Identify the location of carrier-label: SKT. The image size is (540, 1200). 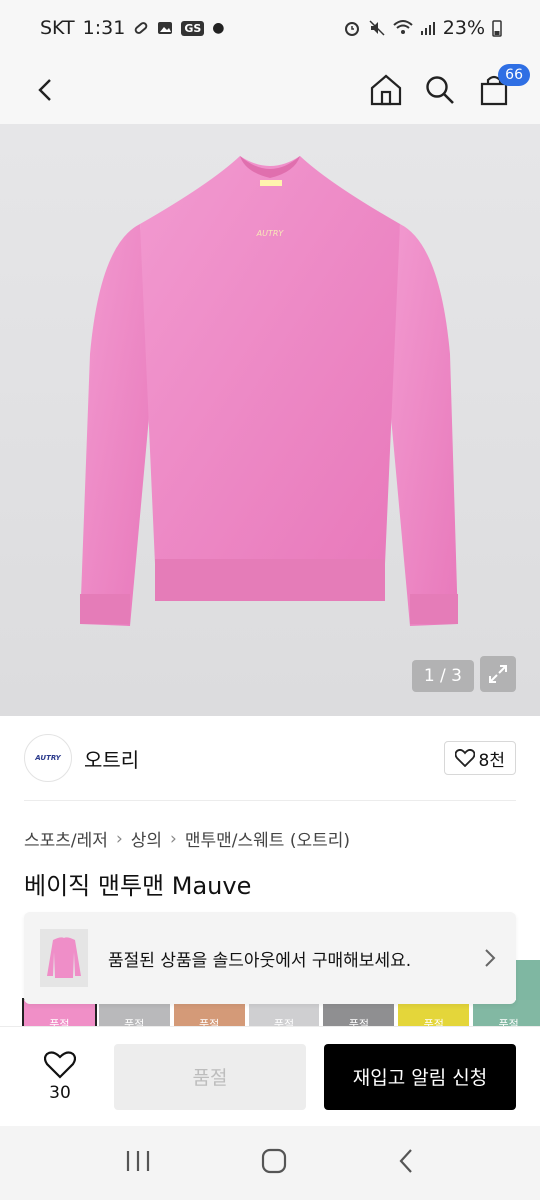
(57, 28).